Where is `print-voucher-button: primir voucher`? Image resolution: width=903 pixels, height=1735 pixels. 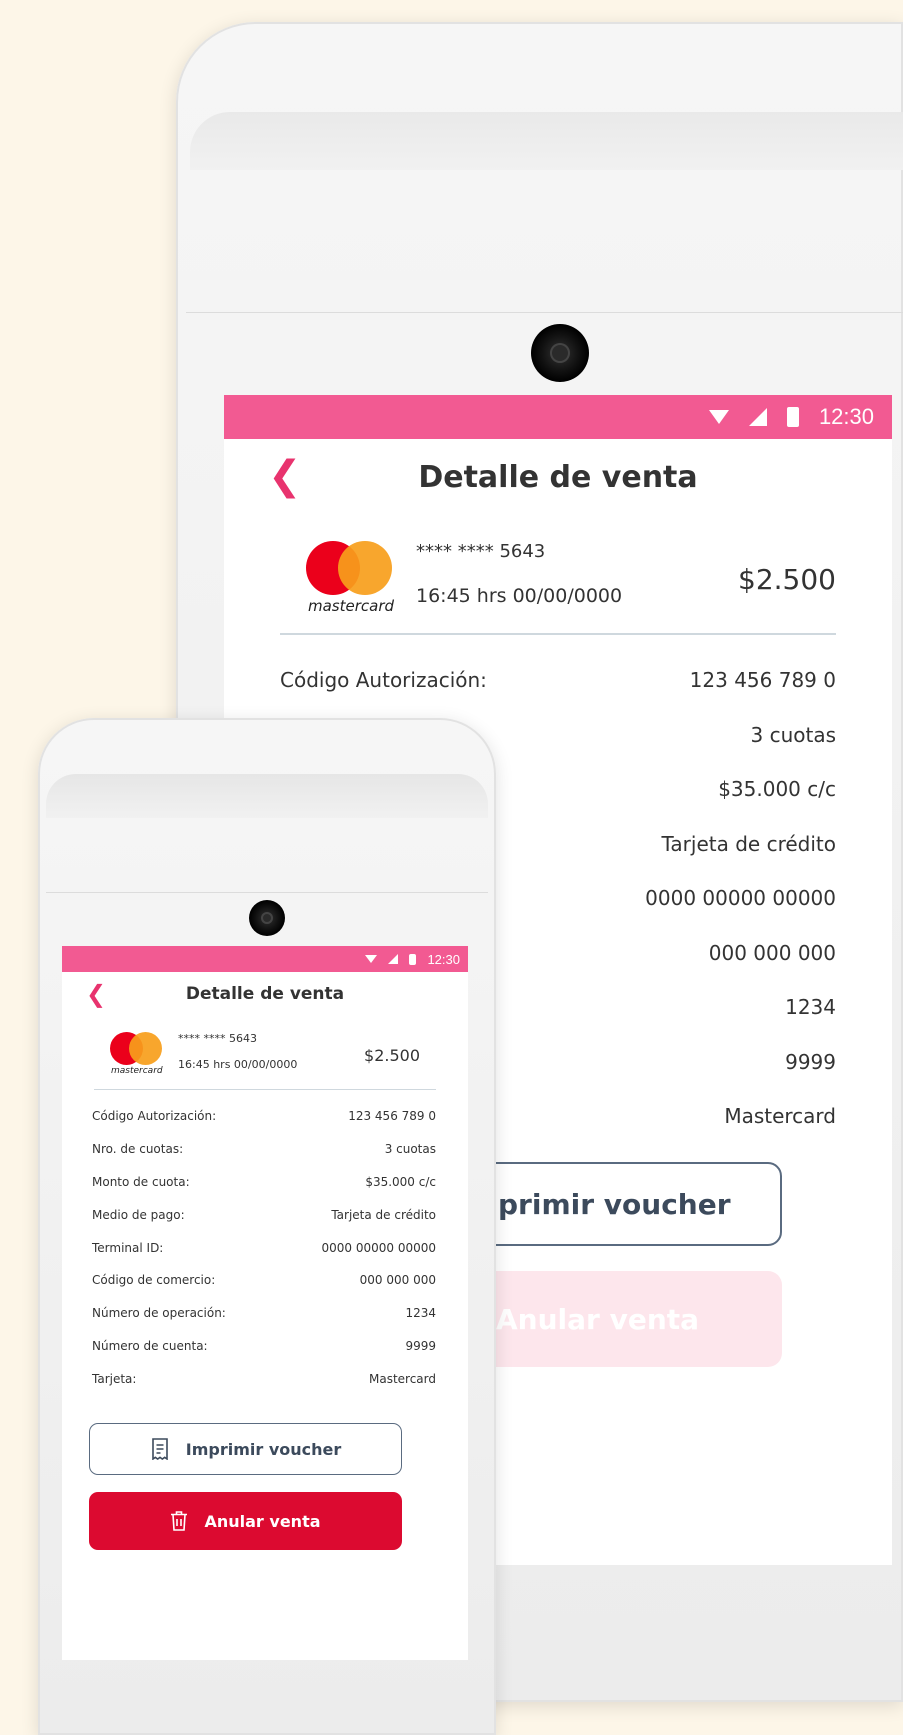 print-voucher-button: primir voucher is located at coordinates (628, 1204).